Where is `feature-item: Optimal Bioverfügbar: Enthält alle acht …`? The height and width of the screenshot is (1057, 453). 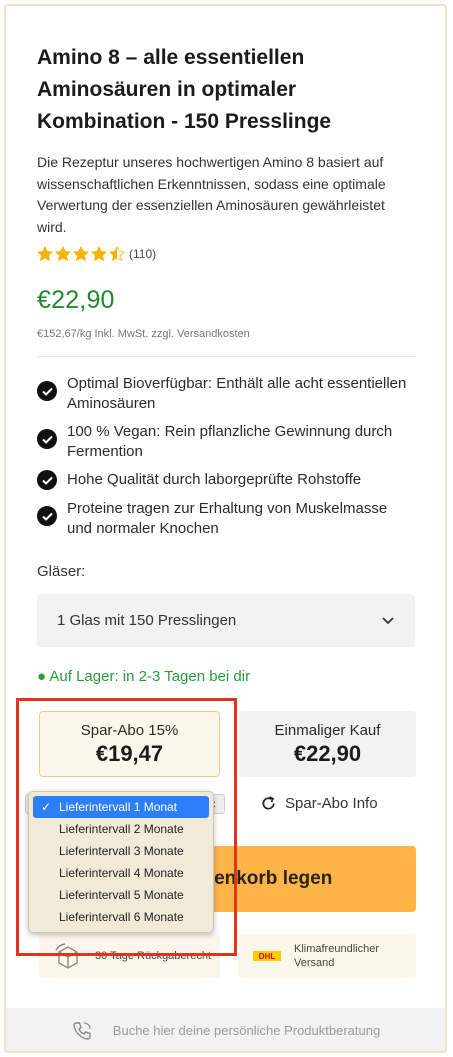 feature-item: Optimal Bioverfügbar: Enthält alle acht … is located at coordinates (226, 393).